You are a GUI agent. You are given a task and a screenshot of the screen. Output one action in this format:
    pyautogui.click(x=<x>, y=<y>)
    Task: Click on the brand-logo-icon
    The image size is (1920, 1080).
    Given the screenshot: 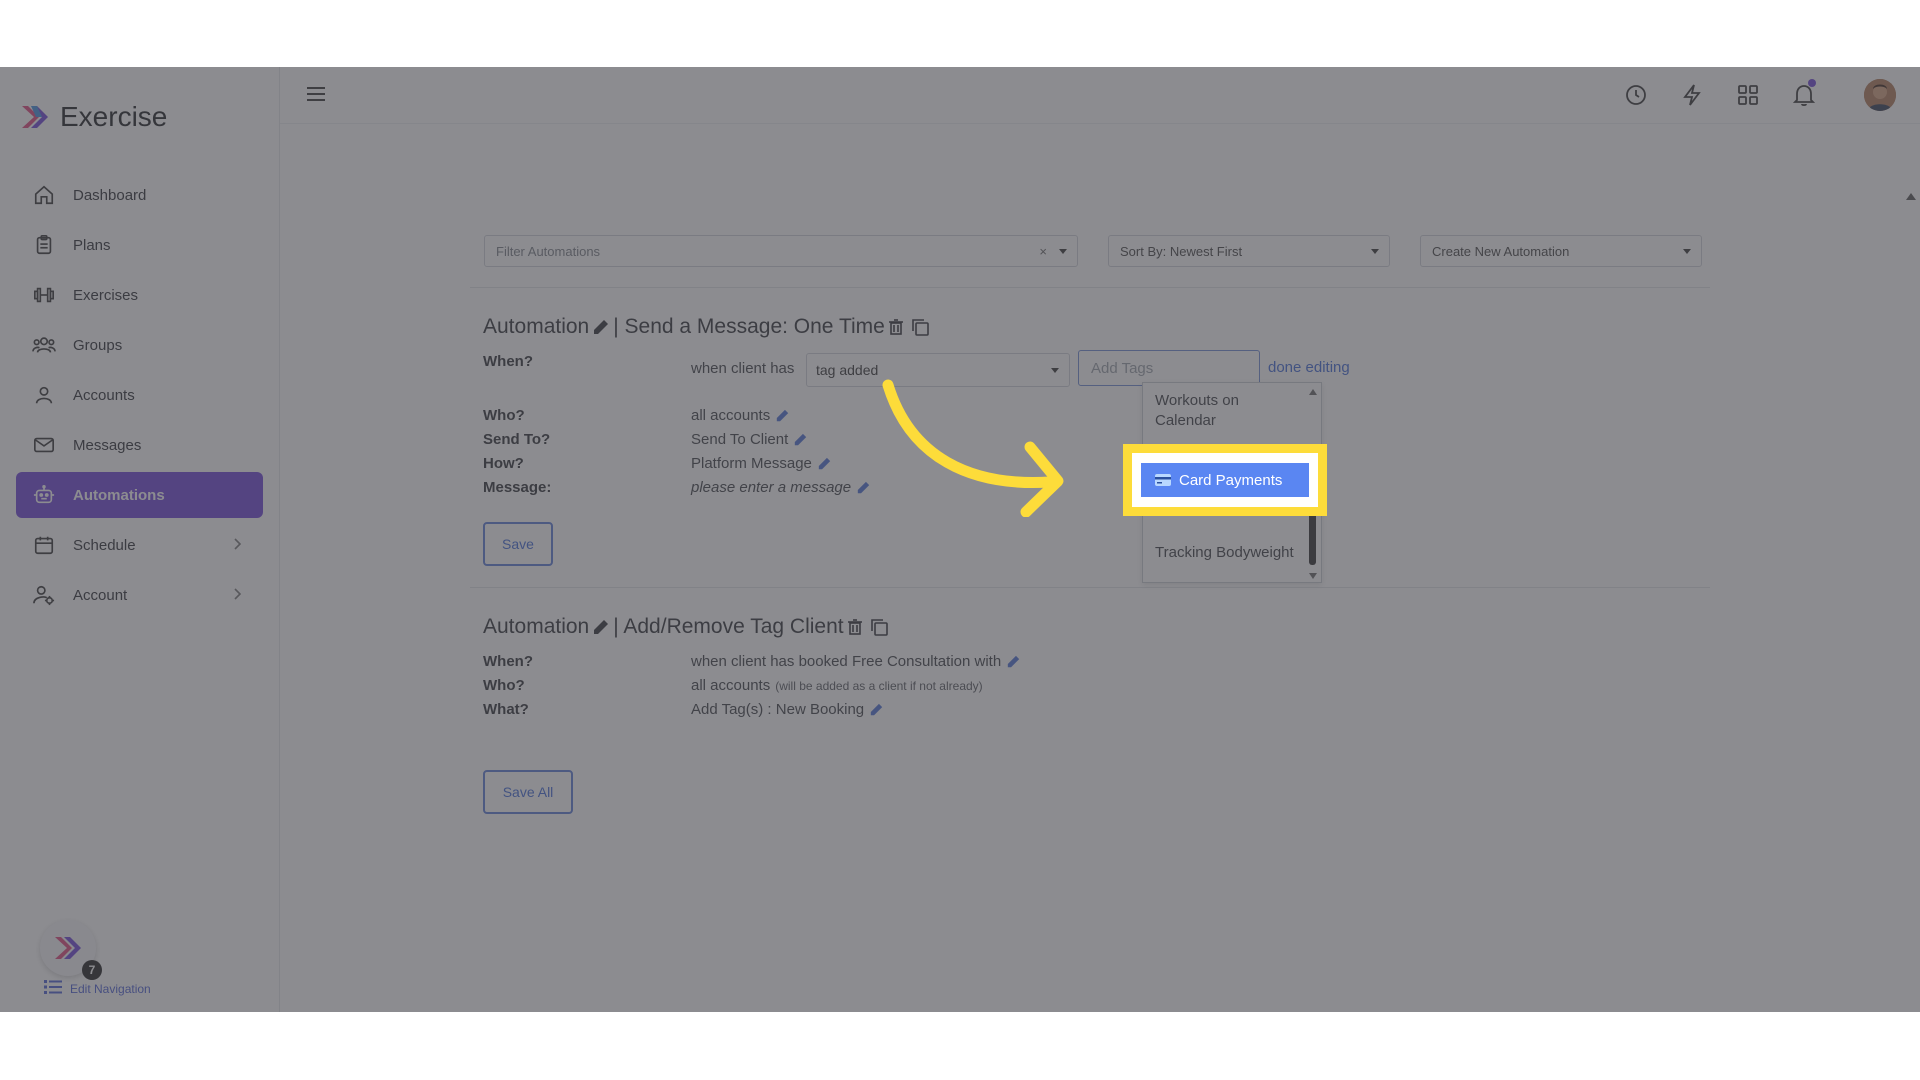 What is the action you would take?
    pyautogui.click(x=68, y=948)
    